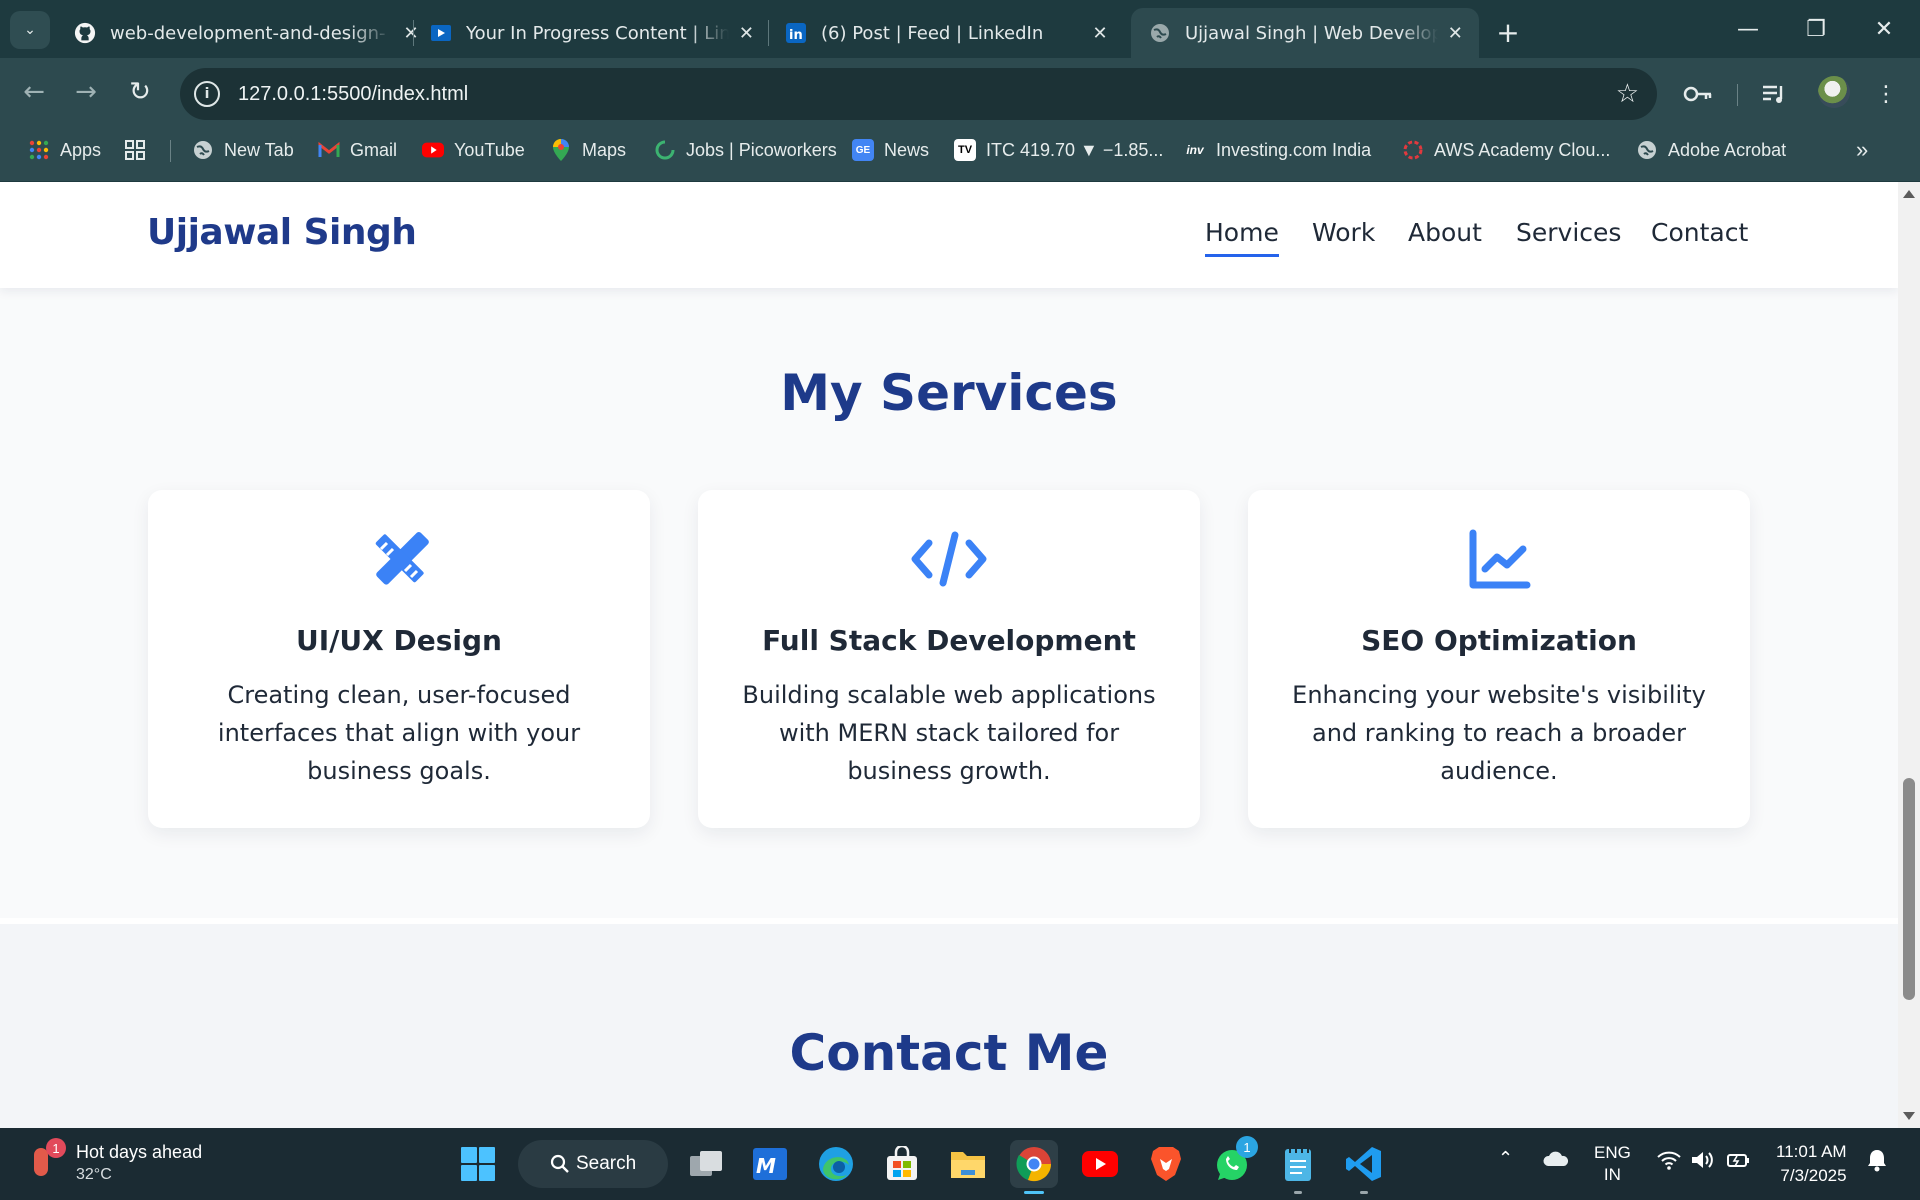  What do you see at coordinates (1499, 640) in the screenshot?
I see `service-title: SEO Optimization` at bounding box center [1499, 640].